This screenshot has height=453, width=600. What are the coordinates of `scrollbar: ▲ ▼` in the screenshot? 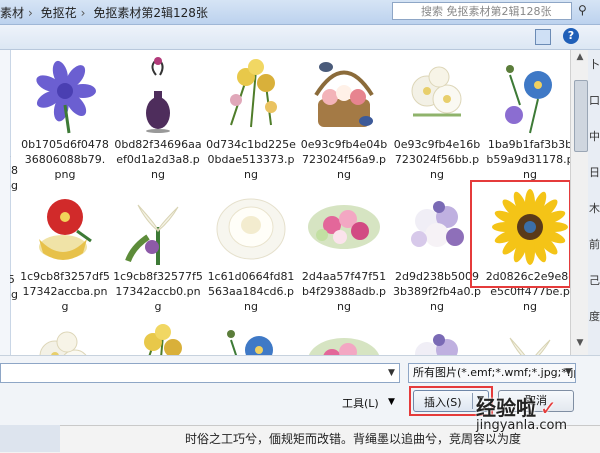 It's located at (579, 202).